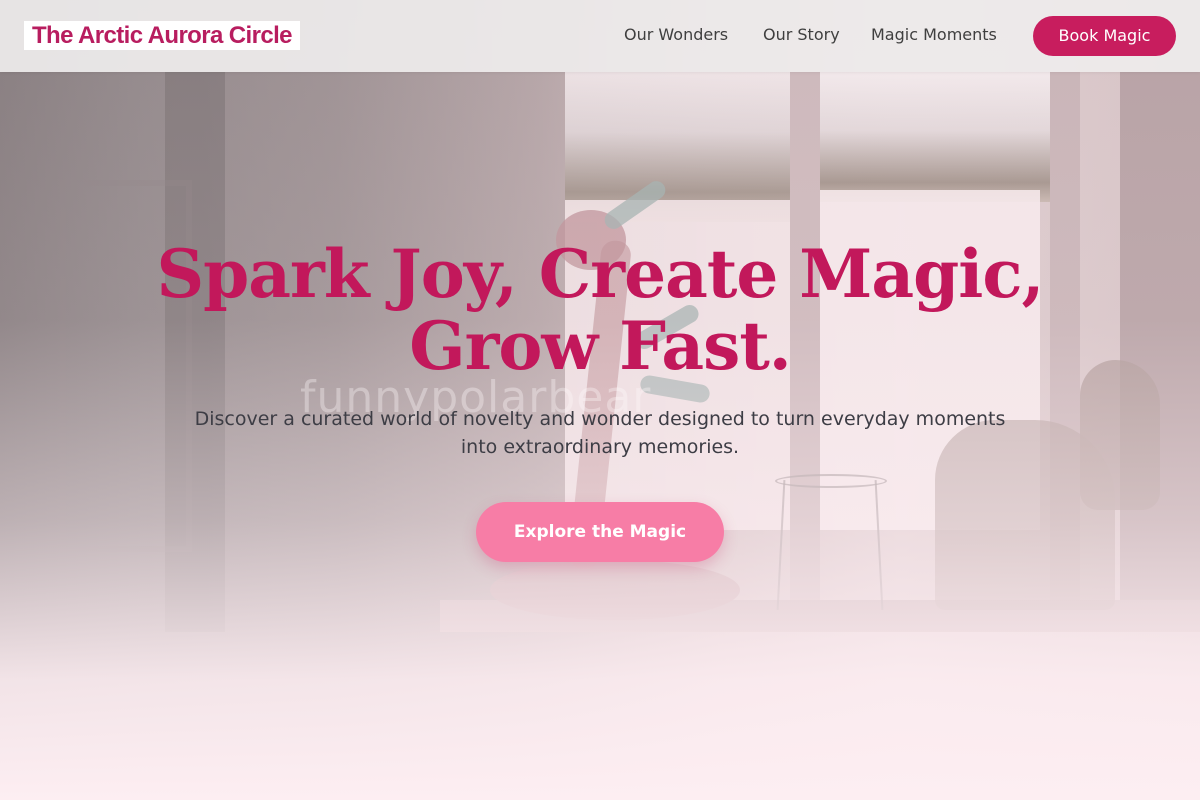 The width and height of the screenshot is (1200, 800). What do you see at coordinates (162, 35) in the screenshot?
I see `brand-logo: The Arctic Aurora Circle` at bounding box center [162, 35].